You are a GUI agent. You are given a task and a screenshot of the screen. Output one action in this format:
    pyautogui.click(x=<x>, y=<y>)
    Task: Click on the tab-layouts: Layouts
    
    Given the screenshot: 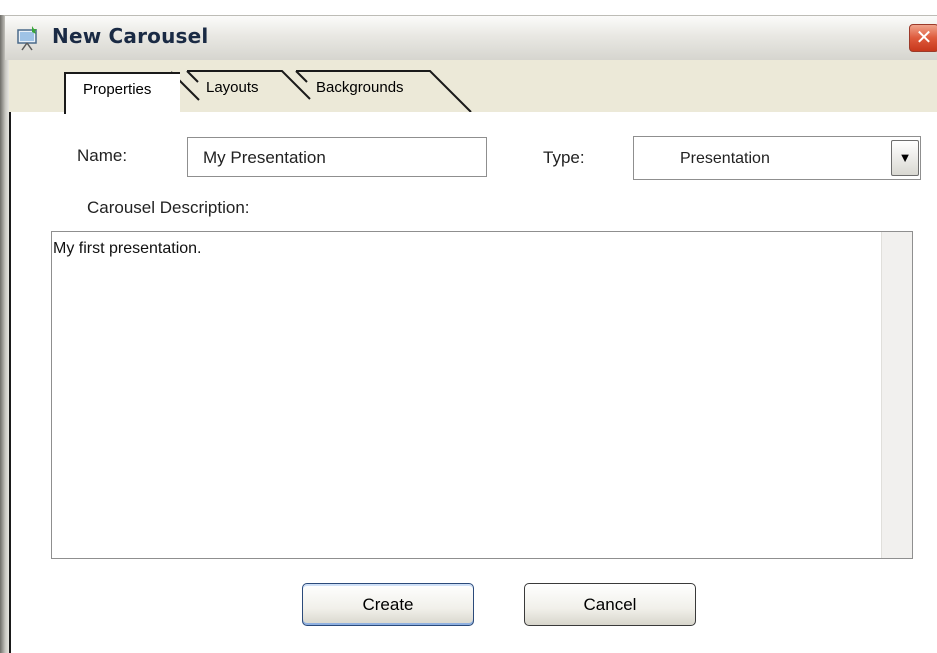 What is the action you would take?
    pyautogui.click(x=246, y=92)
    